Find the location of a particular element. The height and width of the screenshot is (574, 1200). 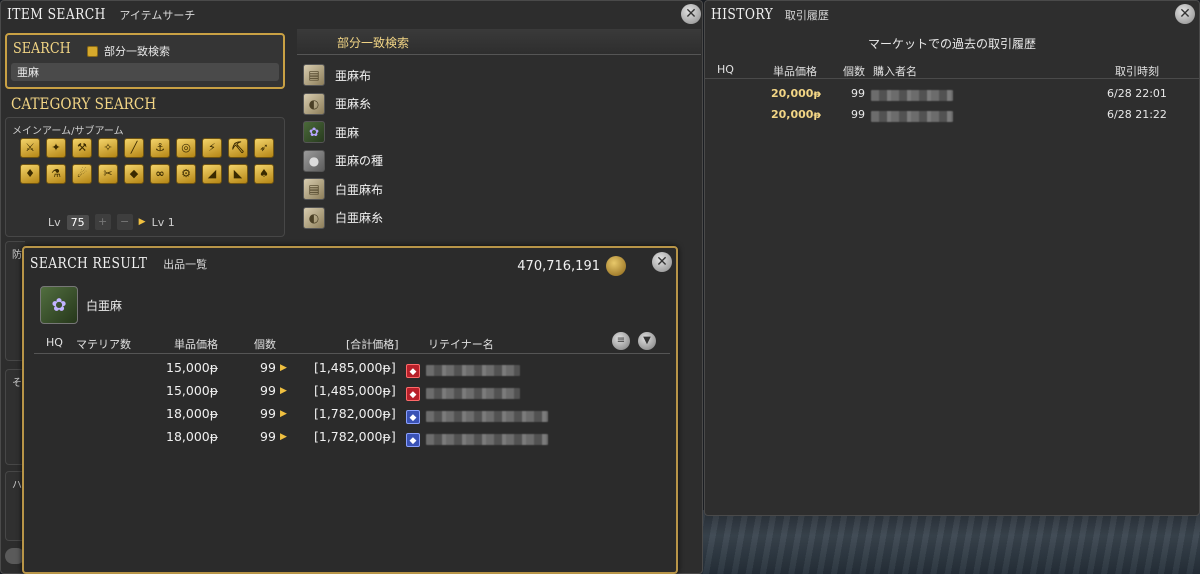

item-name: 亜麻布 is located at coordinates (353, 75).